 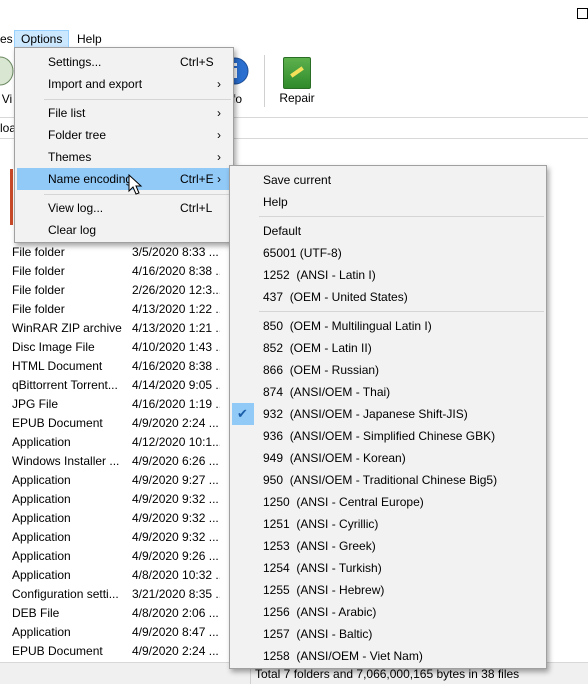 I want to click on encoding-item: ✔ 932 (ANSI/OEM - Japanese Shift-JIS), so click(x=388, y=414).